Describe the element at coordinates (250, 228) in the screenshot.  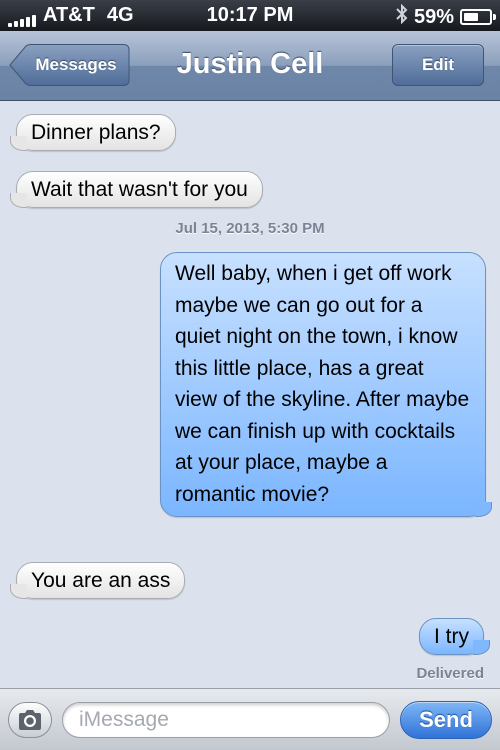
I see `message-timestamp: Jul 15, 2013, 5:30 PM` at that location.